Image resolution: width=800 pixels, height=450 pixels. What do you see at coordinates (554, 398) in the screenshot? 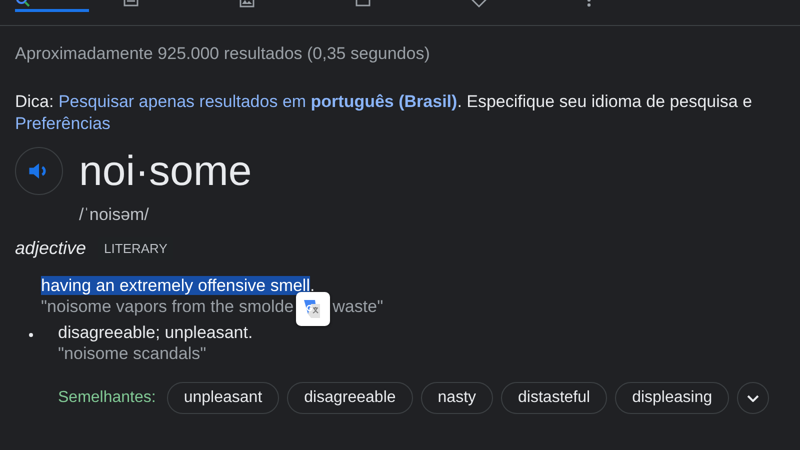
I see `synonym-chip: distasteful` at bounding box center [554, 398].